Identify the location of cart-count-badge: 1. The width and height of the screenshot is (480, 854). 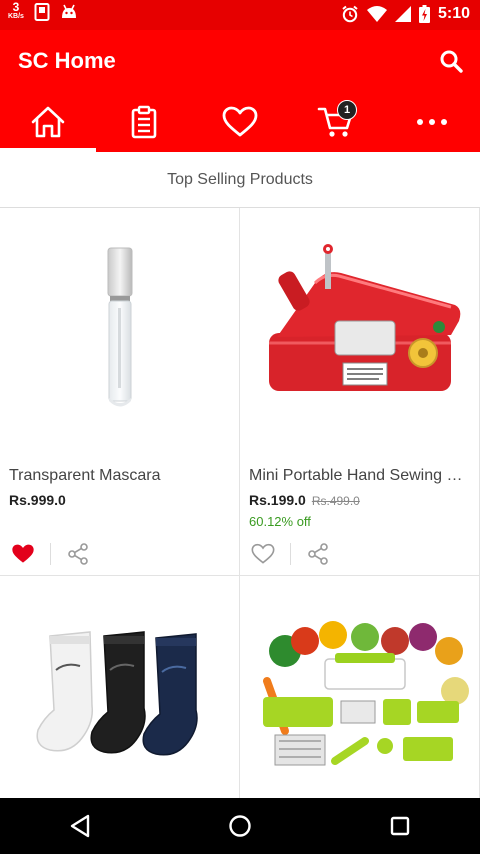
(347, 110).